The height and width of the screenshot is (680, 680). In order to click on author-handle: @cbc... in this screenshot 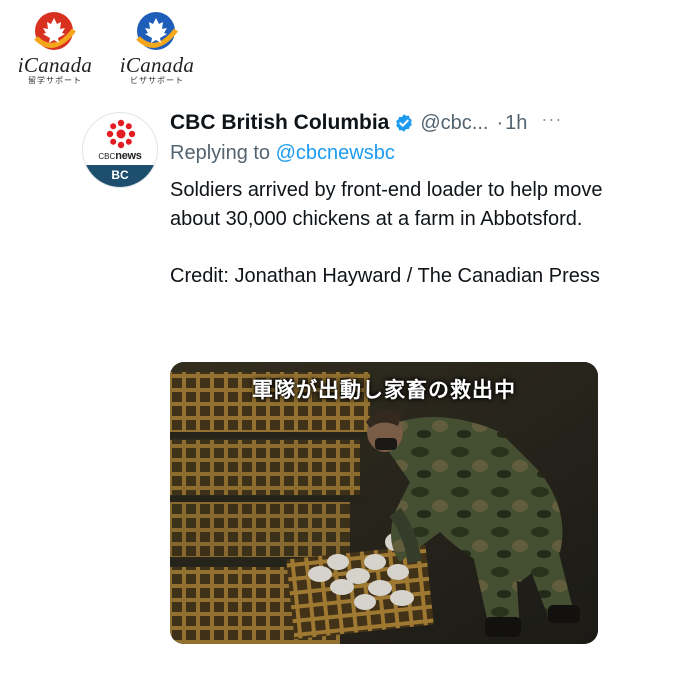, I will do `click(454, 123)`.